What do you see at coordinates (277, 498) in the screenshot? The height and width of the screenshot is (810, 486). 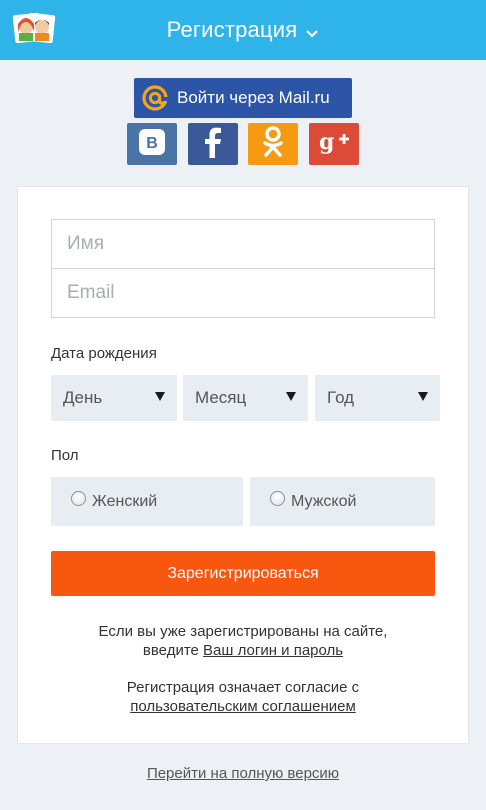 I see `male-radio` at bounding box center [277, 498].